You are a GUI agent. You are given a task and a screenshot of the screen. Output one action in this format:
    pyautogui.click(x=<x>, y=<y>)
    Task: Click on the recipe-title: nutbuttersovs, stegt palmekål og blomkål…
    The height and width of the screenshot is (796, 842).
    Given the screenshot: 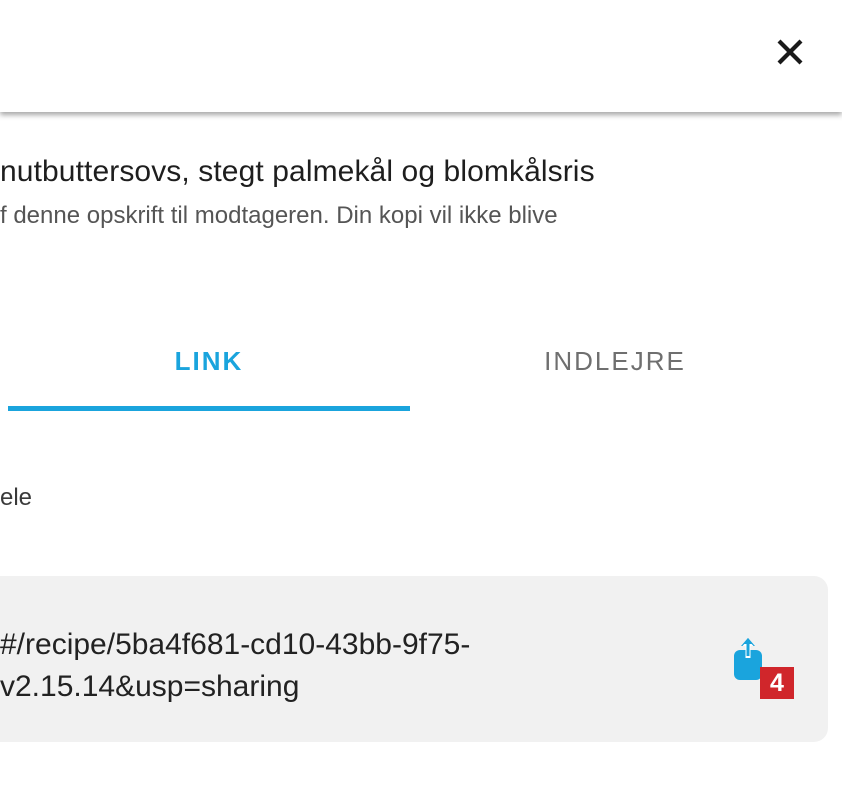 What is the action you would take?
    pyautogui.click(x=297, y=171)
    